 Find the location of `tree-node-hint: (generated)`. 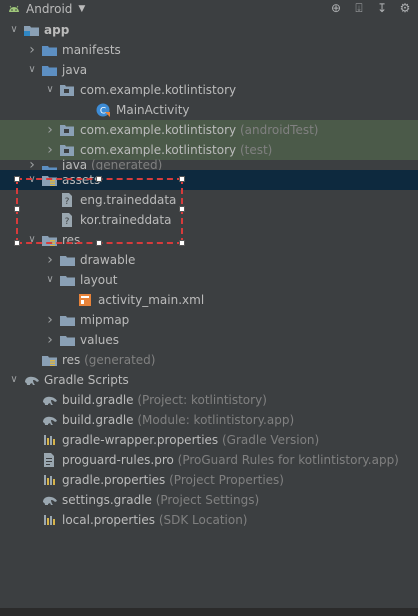

tree-node-hint: (generated) is located at coordinates (118, 360).